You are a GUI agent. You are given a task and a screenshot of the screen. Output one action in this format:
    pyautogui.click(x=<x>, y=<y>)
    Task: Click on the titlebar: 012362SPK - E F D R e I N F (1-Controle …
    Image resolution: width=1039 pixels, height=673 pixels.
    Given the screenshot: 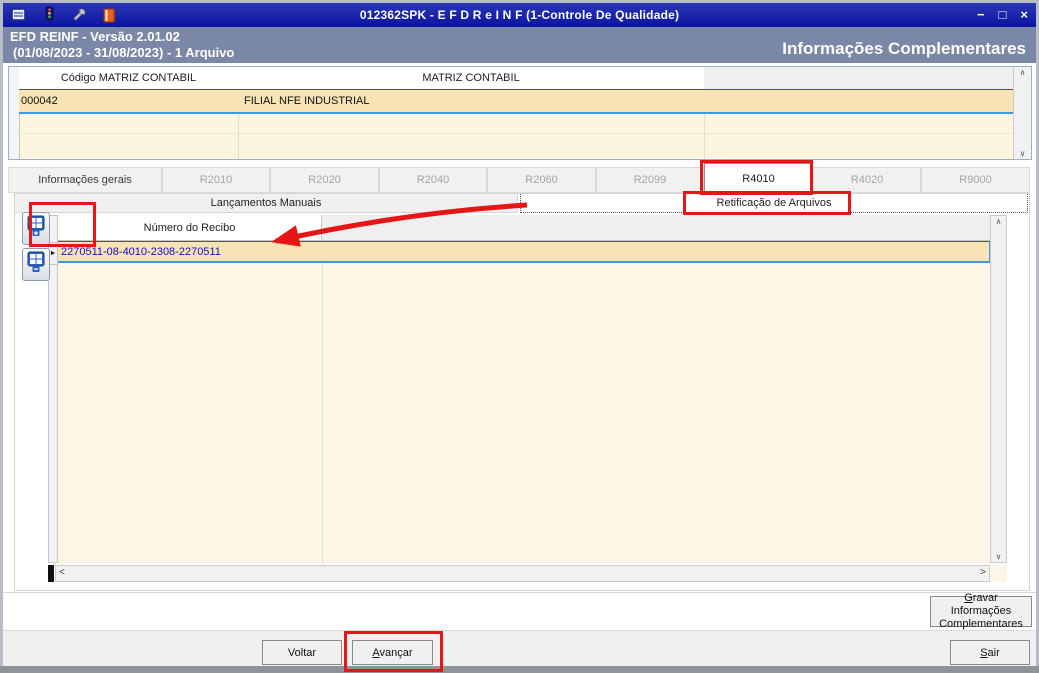 What is the action you would take?
    pyautogui.click(x=519, y=15)
    